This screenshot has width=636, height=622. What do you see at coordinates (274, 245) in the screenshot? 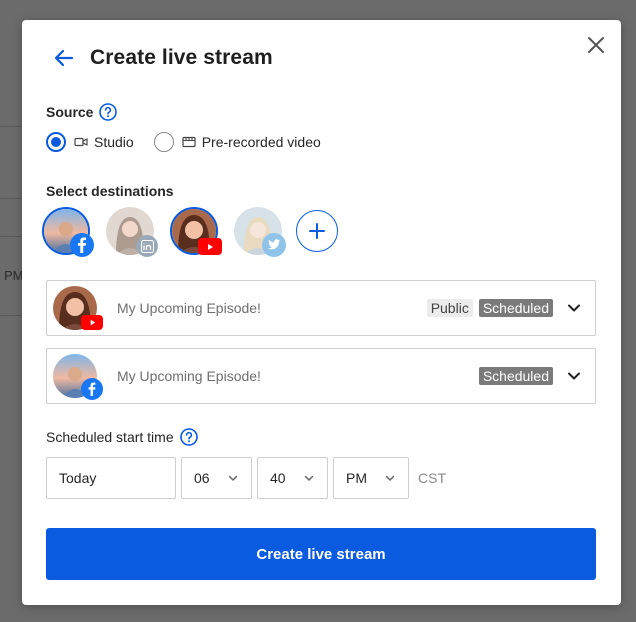
I see `twitter-icon` at bounding box center [274, 245].